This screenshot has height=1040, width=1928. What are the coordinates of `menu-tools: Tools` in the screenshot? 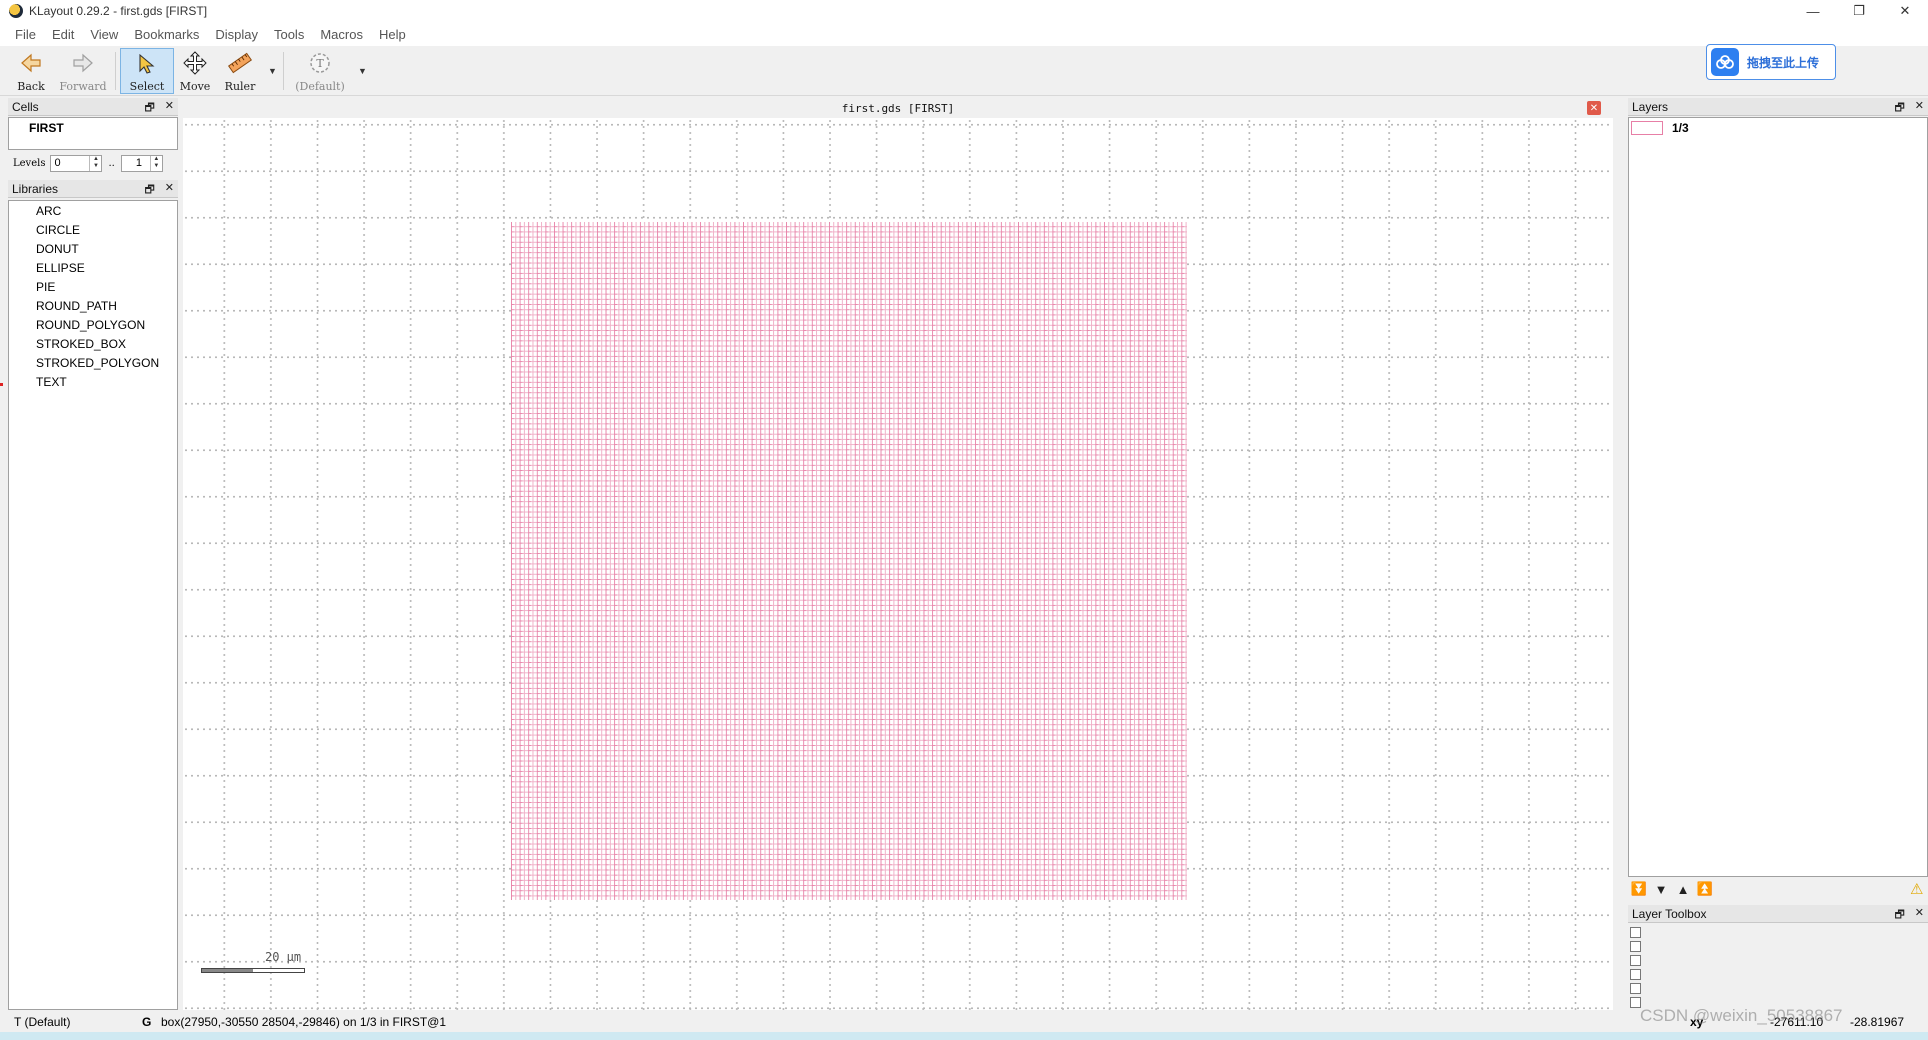 It's located at (289, 34).